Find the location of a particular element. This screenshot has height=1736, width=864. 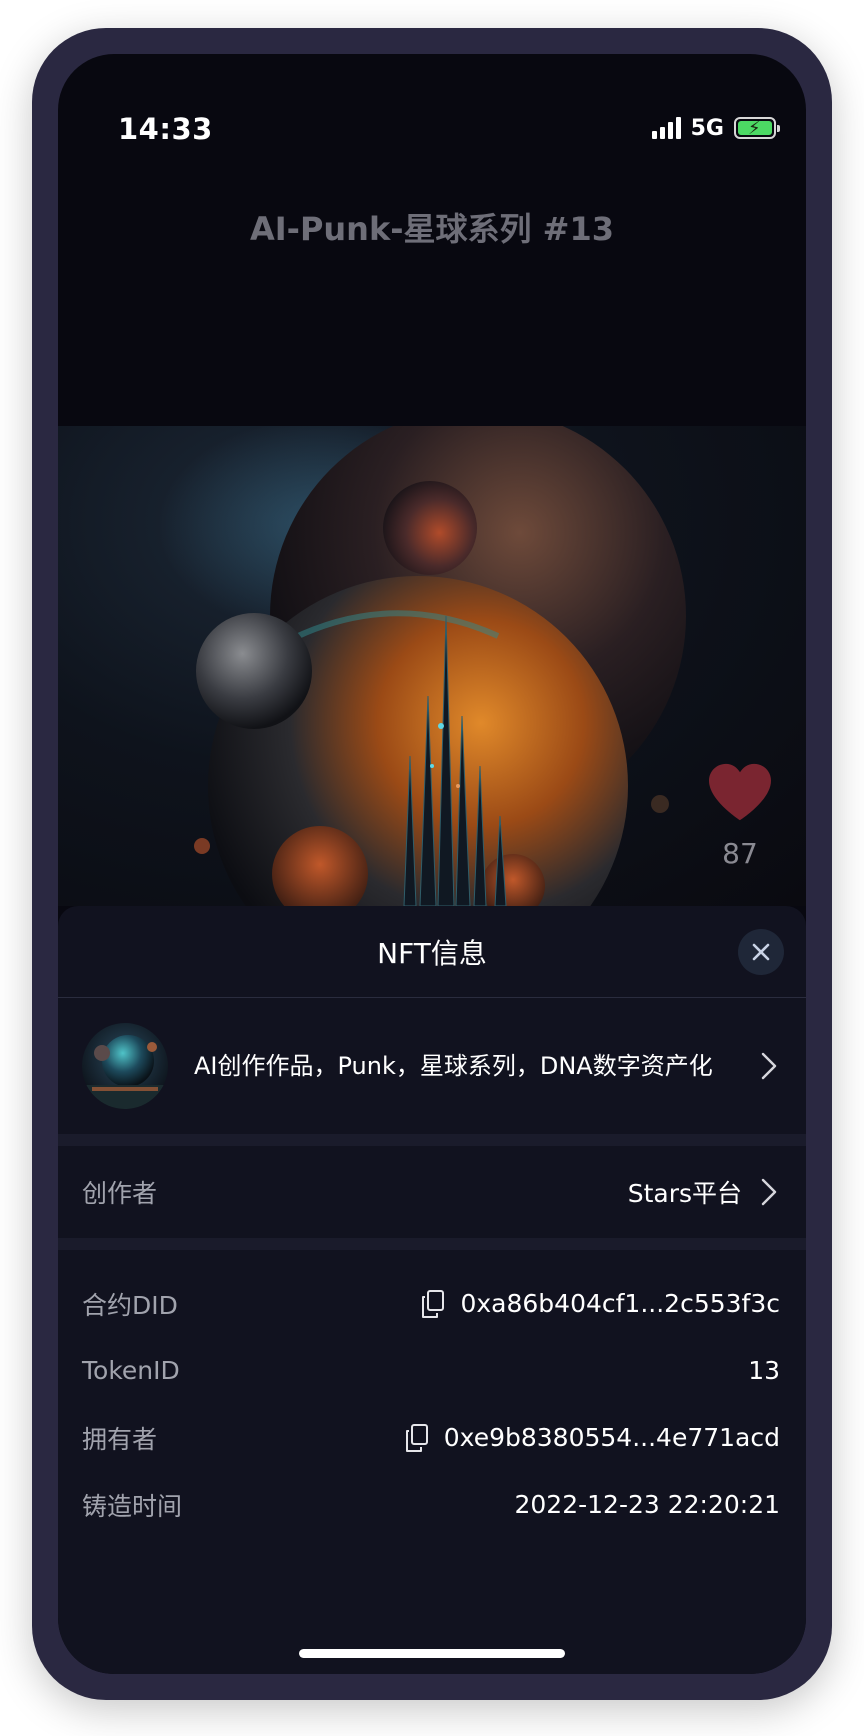

collection-description: AI创作作品，Punk，星球系列，DNA数字资产化 is located at coordinates (453, 1065).